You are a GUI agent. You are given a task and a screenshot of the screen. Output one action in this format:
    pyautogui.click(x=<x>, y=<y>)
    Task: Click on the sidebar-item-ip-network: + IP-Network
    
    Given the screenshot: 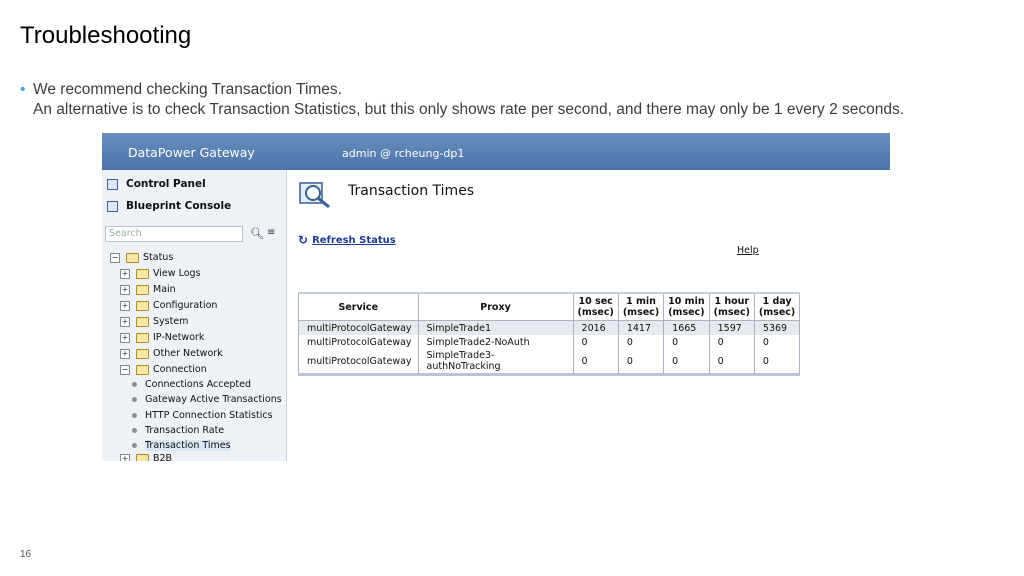 What is the action you would take?
    pyautogui.click(x=162, y=337)
    